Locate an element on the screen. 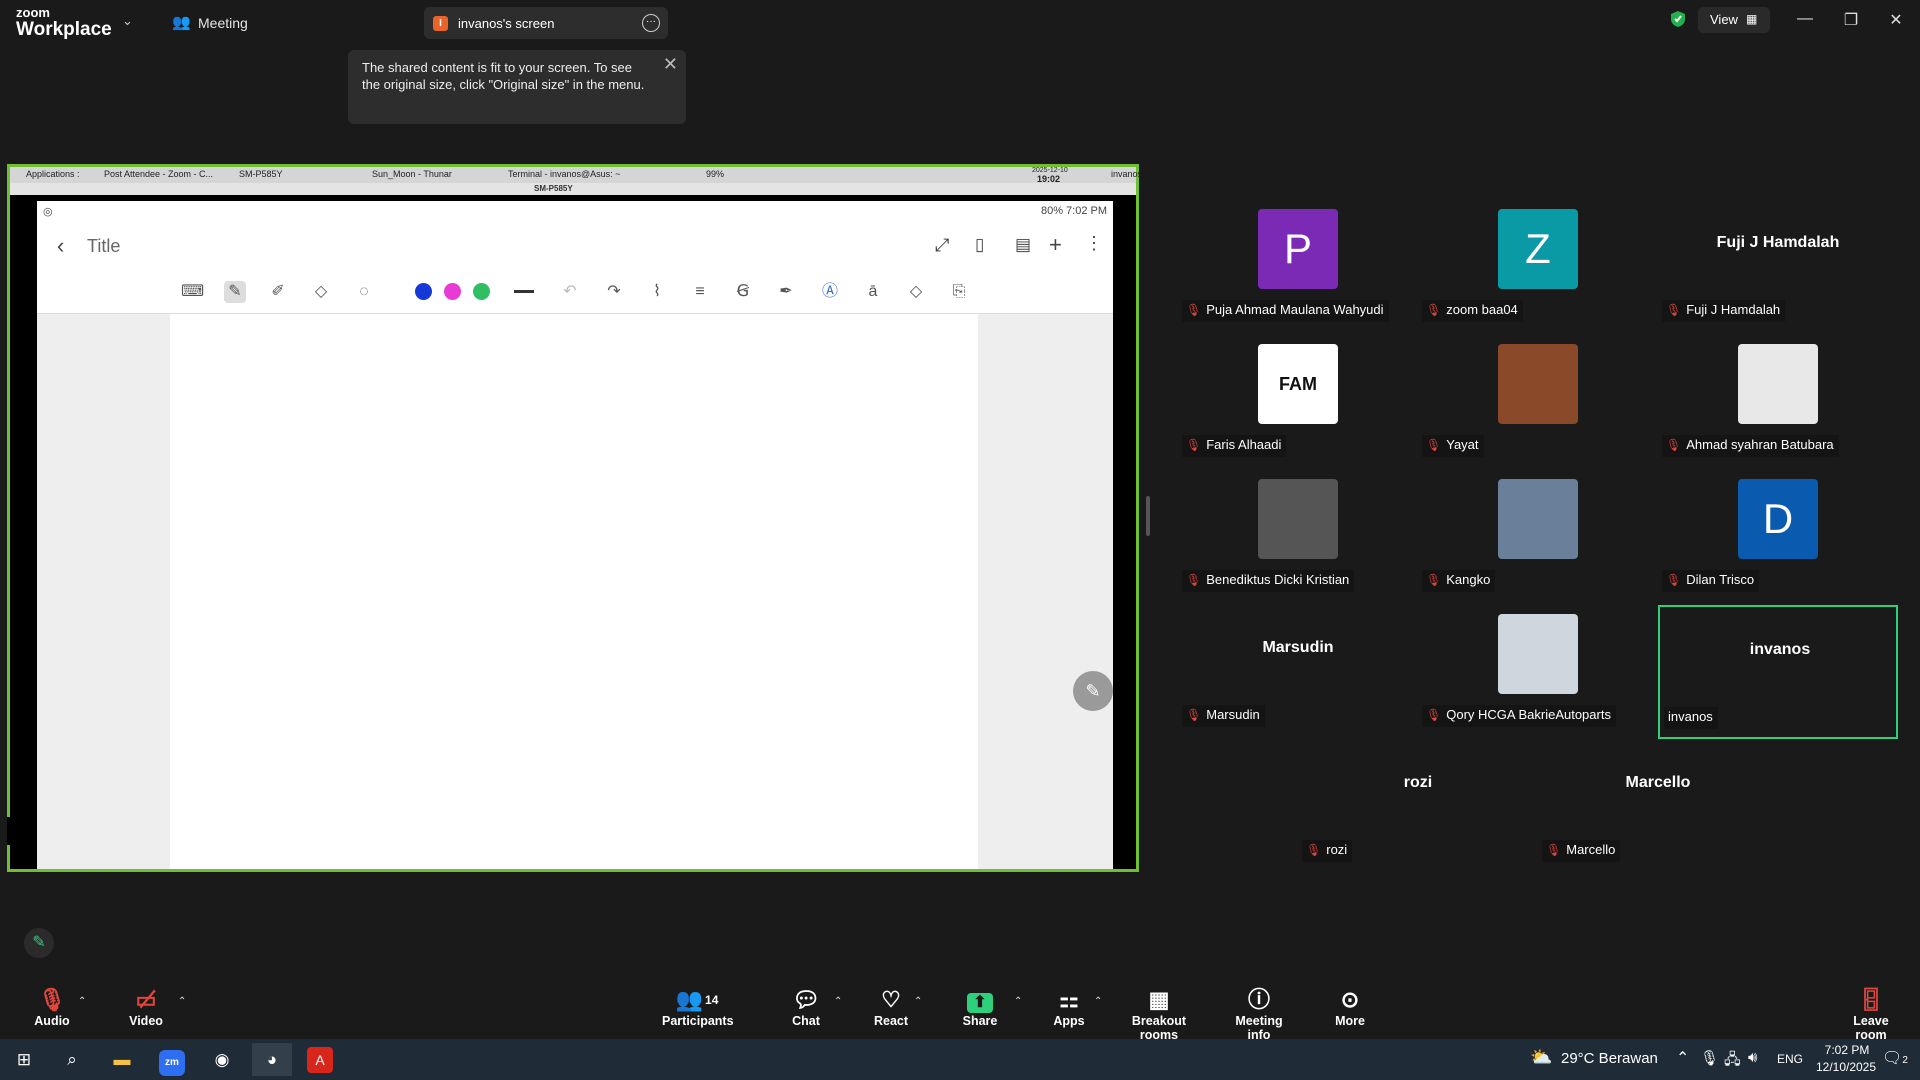 The height and width of the screenshot is (1080, 1920). edit-pen-fab: ✎ is located at coordinates (1093, 691).